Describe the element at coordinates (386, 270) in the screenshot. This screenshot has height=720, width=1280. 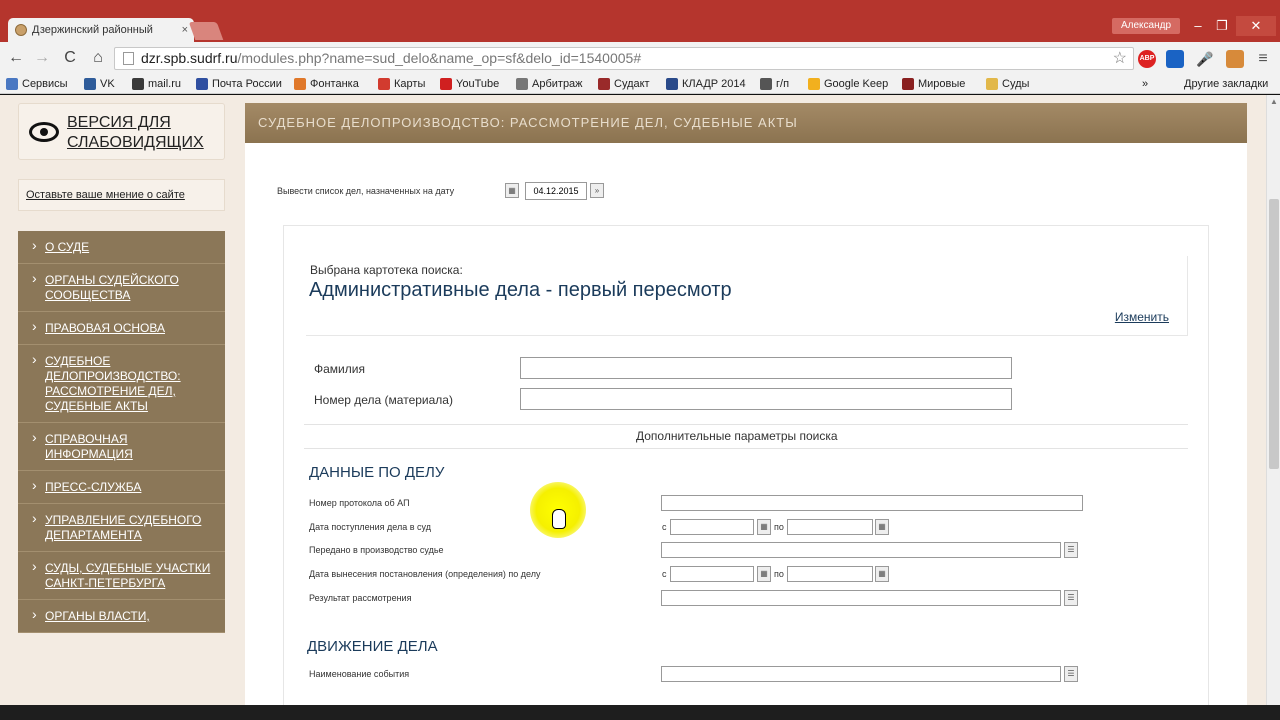
I see `chosen-catalog-label: Выбрана картотека поиска:` at that location.